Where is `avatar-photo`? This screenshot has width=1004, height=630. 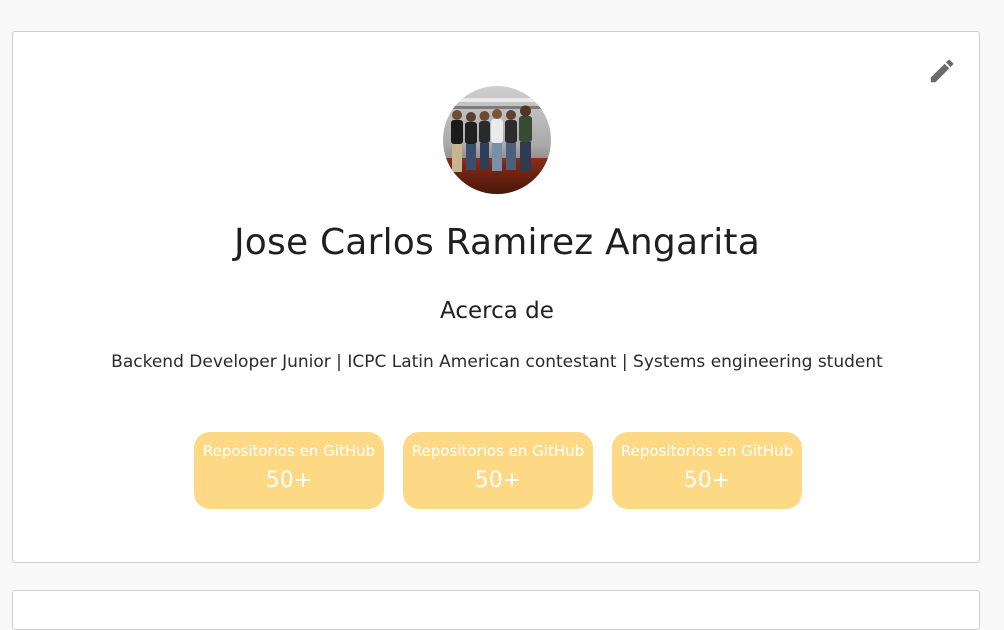
avatar-photo is located at coordinates (497, 140).